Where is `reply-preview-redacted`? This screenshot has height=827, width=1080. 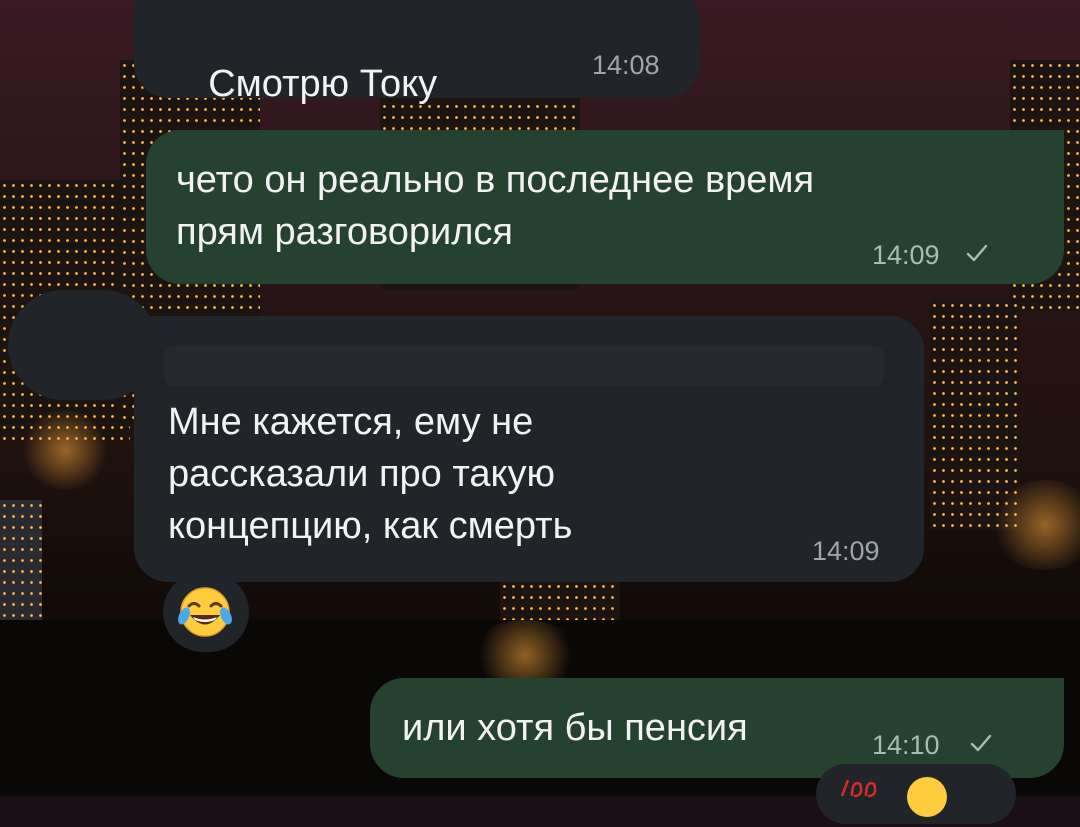 reply-preview-redacted is located at coordinates (524, 366).